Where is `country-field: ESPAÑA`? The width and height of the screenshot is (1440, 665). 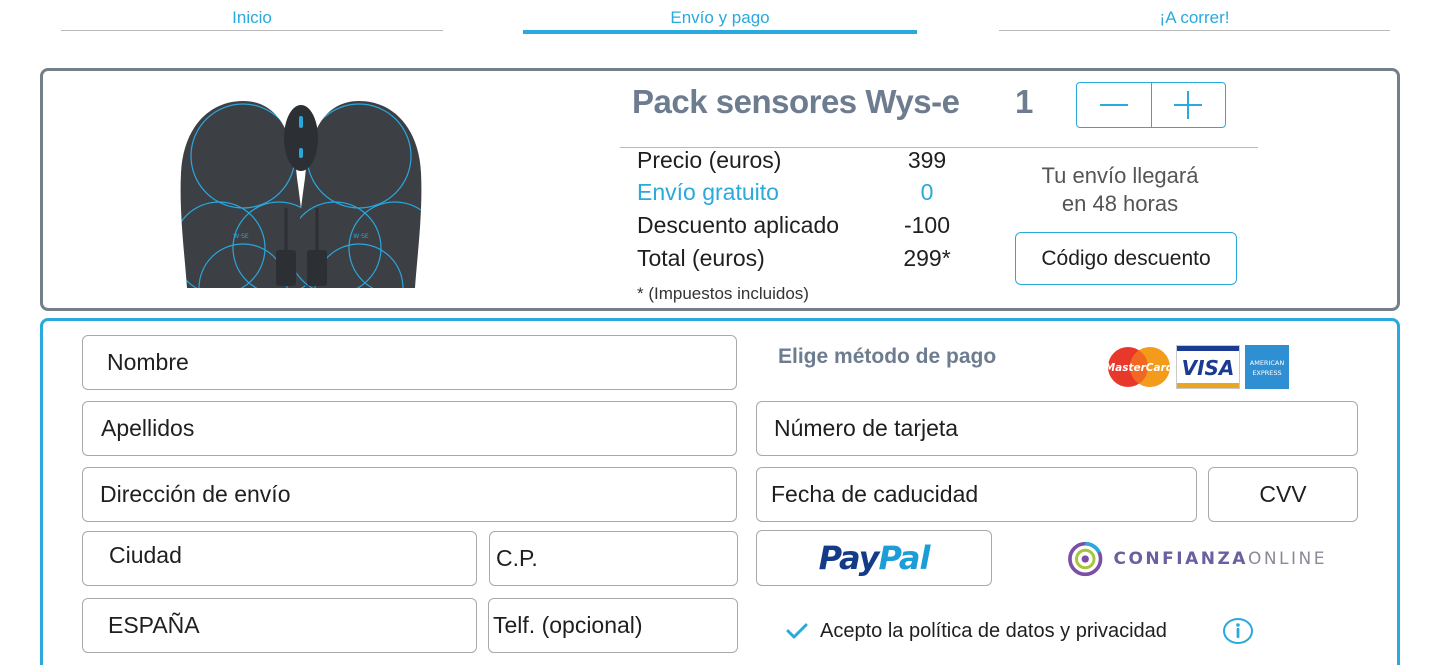
country-field: ESPAÑA is located at coordinates (279, 625).